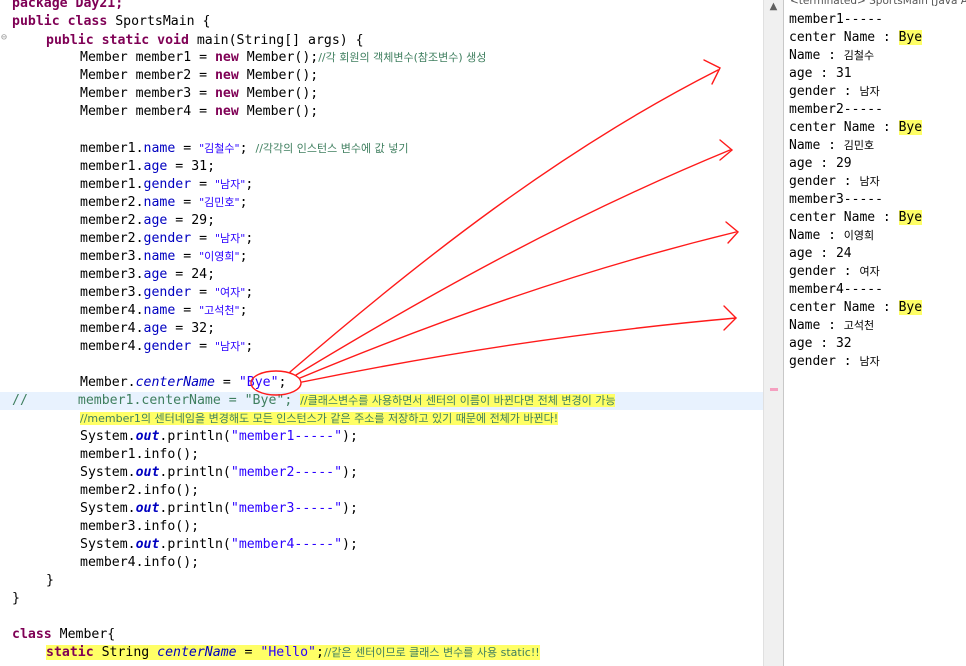  I want to click on mid: .println(, so click(195, 472).